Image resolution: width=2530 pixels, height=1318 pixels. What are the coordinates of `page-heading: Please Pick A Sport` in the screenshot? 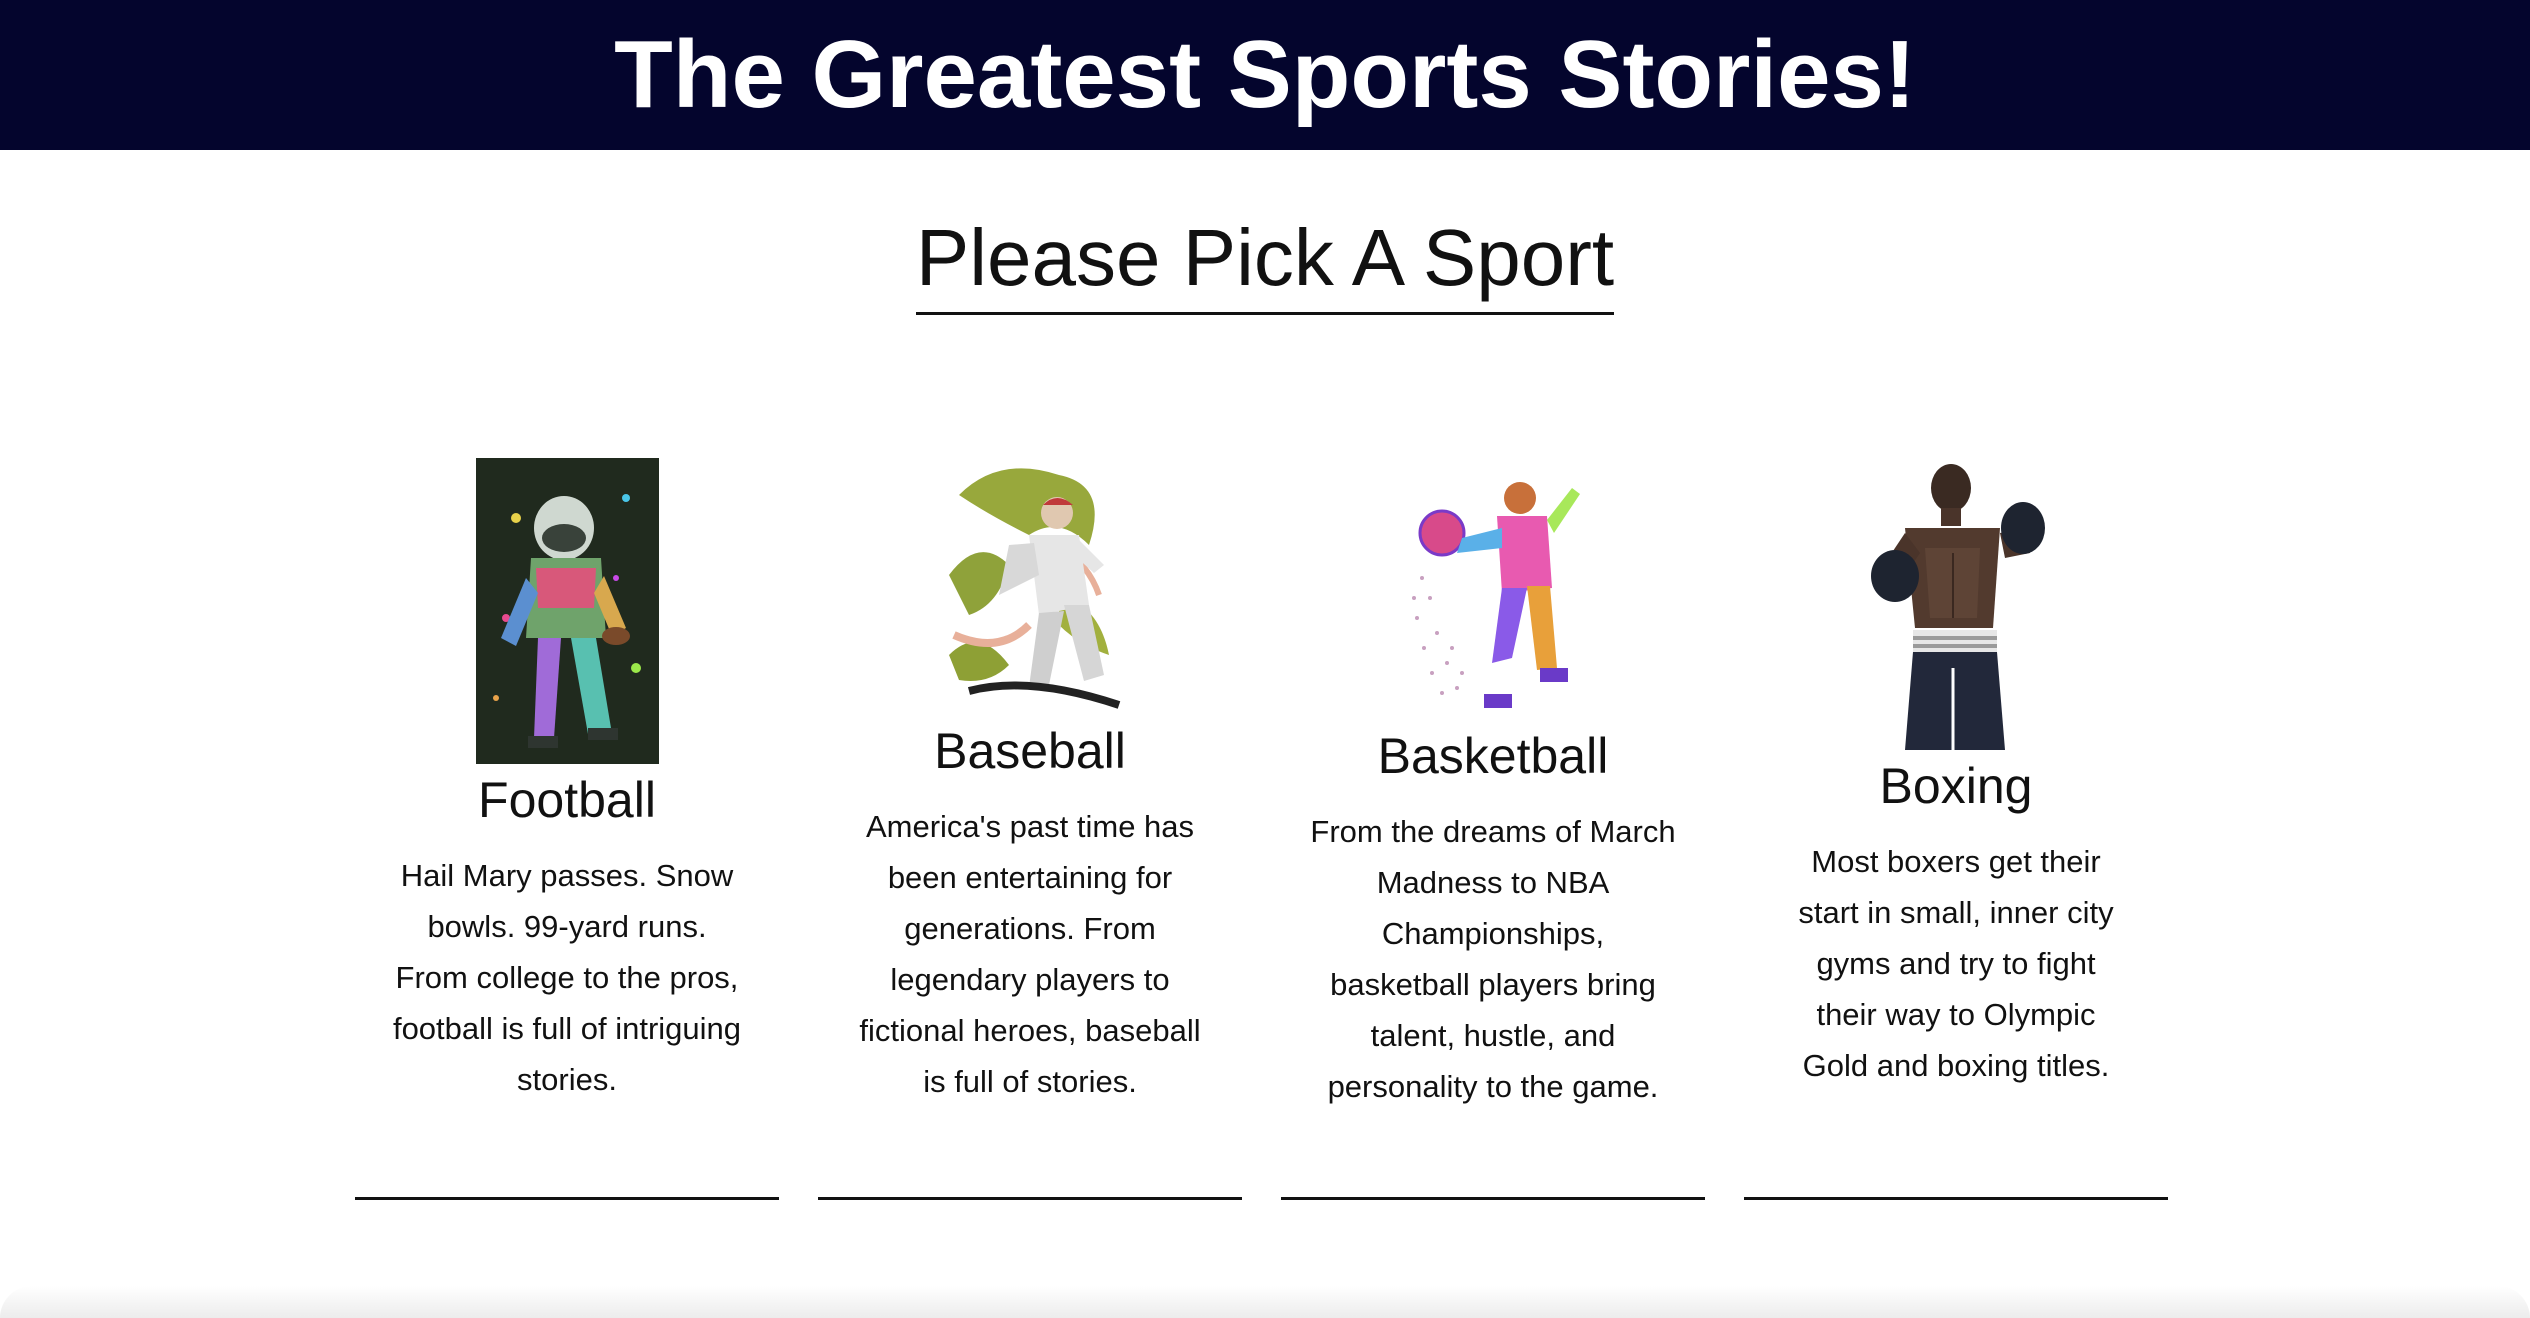 It's located at (1265, 262).